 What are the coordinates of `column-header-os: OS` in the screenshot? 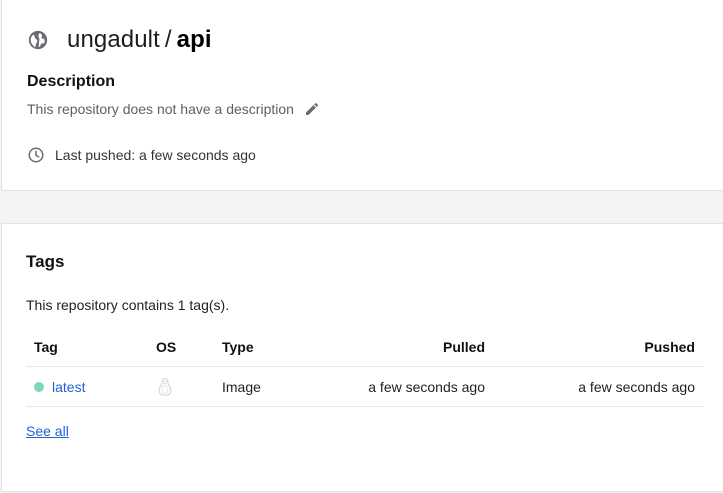 It's located at (166, 347).